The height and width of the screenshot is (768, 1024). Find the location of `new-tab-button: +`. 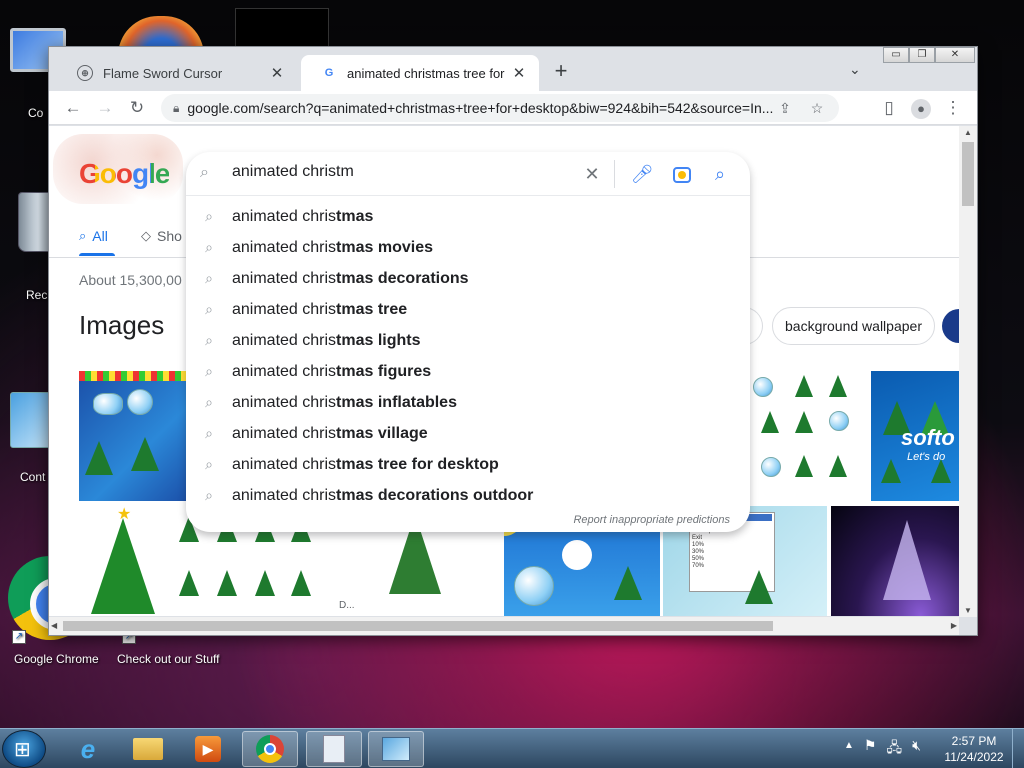

new-tab-button: + is located at coordinates (561, 72).